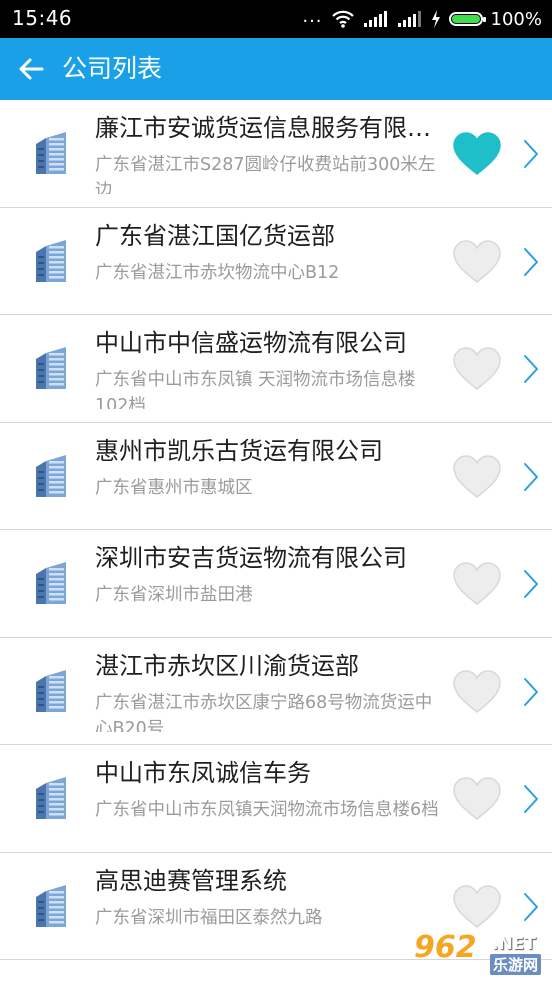 This screenshot has width=552, height=981. Describe the element at coordinates (435, 19) in the screenshot. I see `charging-icon` at that location.